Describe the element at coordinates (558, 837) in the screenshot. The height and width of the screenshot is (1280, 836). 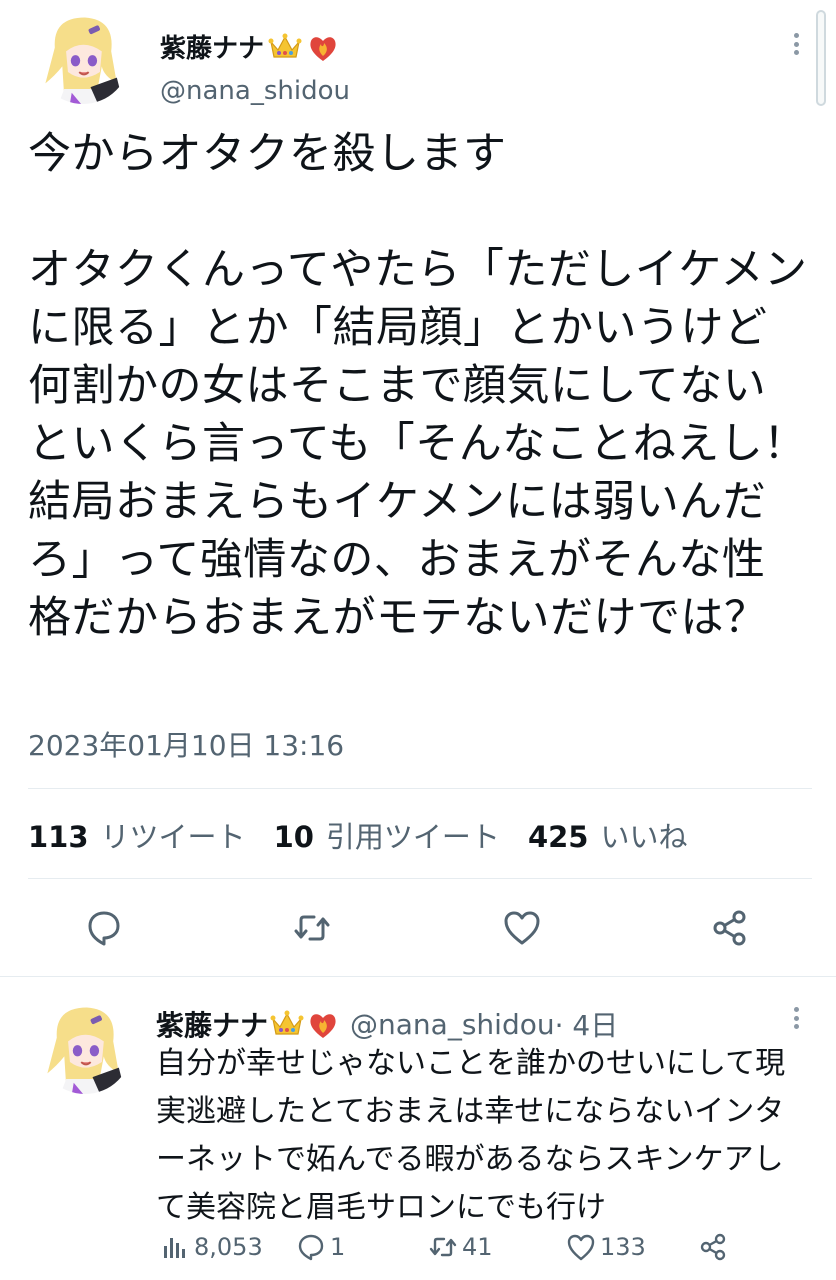
I see `like-count: 425` at that location.